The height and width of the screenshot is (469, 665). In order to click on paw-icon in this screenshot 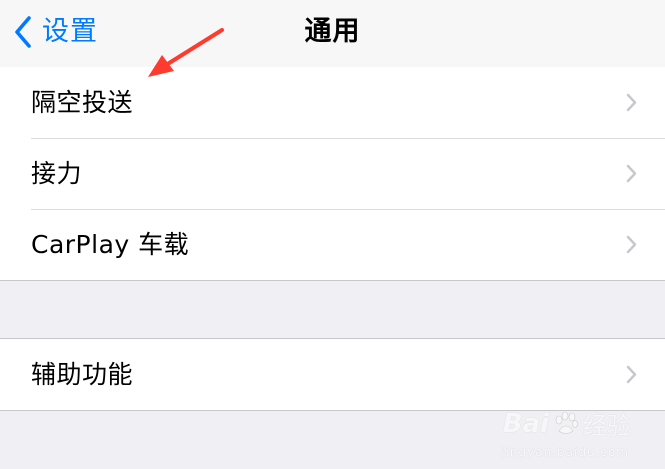, I will do `click(566, 422)`.